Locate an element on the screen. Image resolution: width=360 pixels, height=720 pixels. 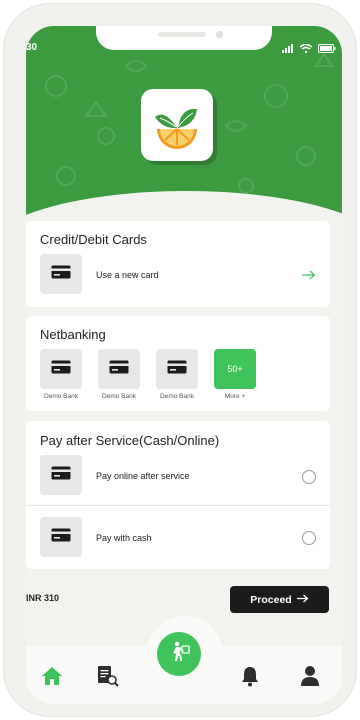
orders-icon is located at coordinates (108, 676).